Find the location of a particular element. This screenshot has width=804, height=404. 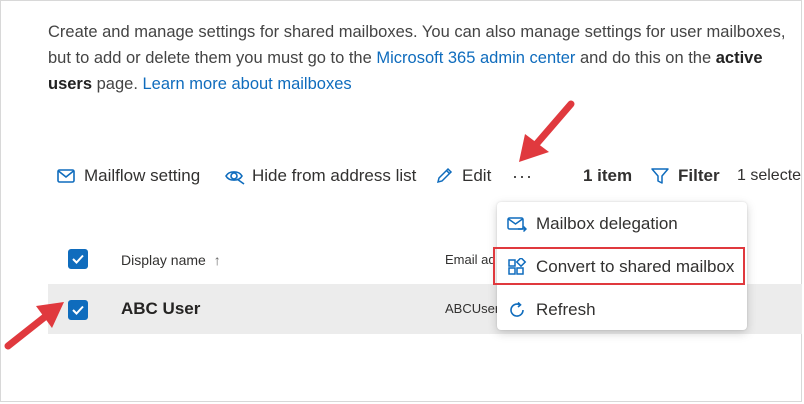

edit-button: Edit is located at coordinates (462, 176).